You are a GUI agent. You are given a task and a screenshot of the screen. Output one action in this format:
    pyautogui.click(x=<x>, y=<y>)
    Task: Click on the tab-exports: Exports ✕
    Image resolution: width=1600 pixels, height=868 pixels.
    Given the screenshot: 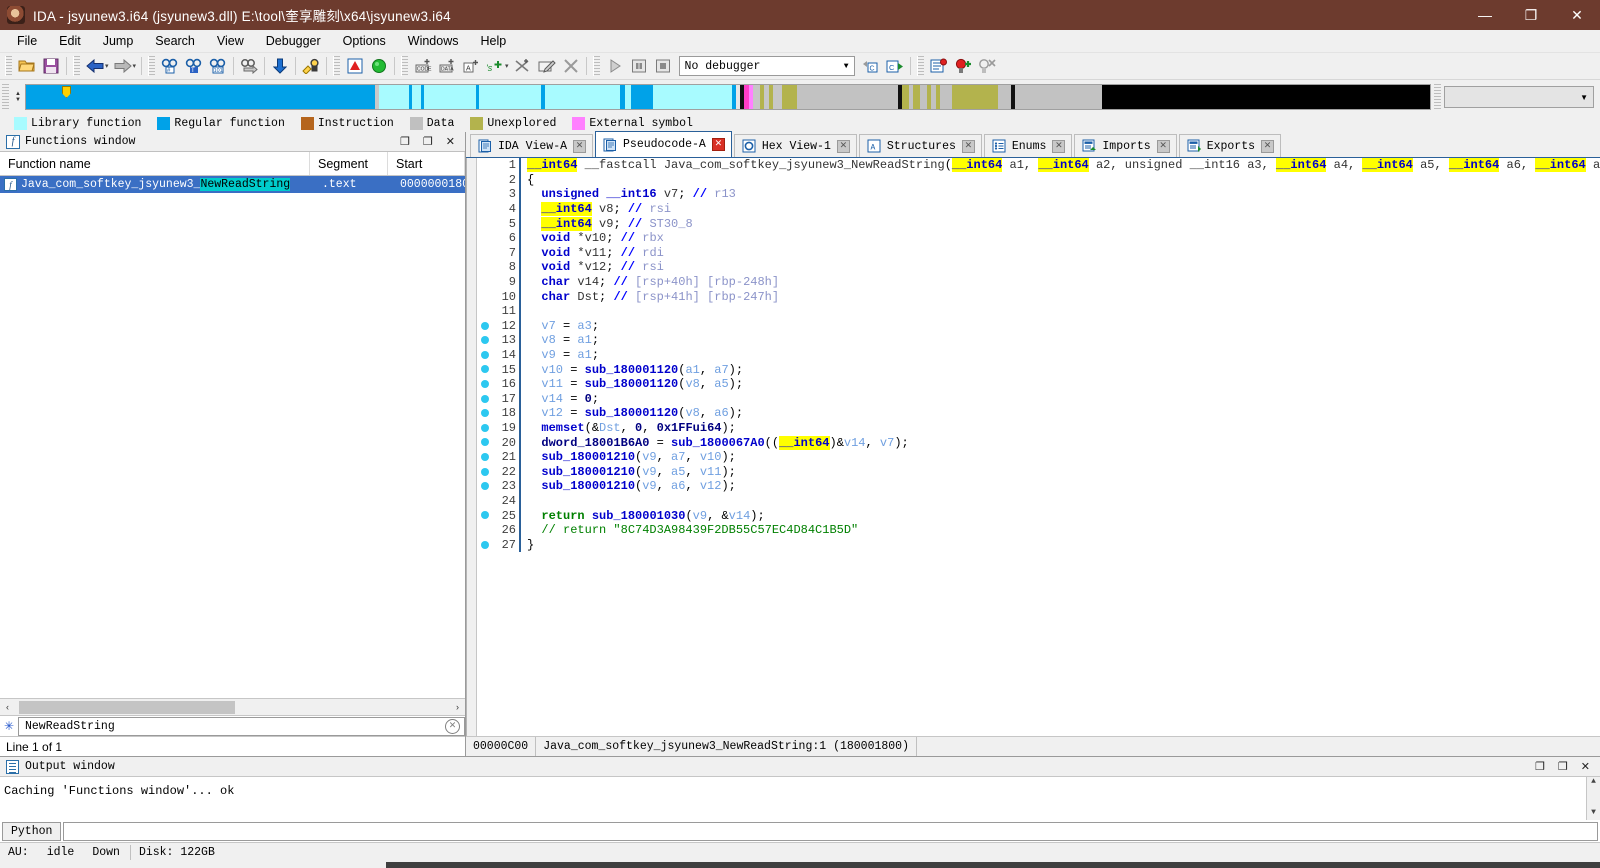 What is the action you would take?
    pyautogui.click(x=1230, y=145)
    